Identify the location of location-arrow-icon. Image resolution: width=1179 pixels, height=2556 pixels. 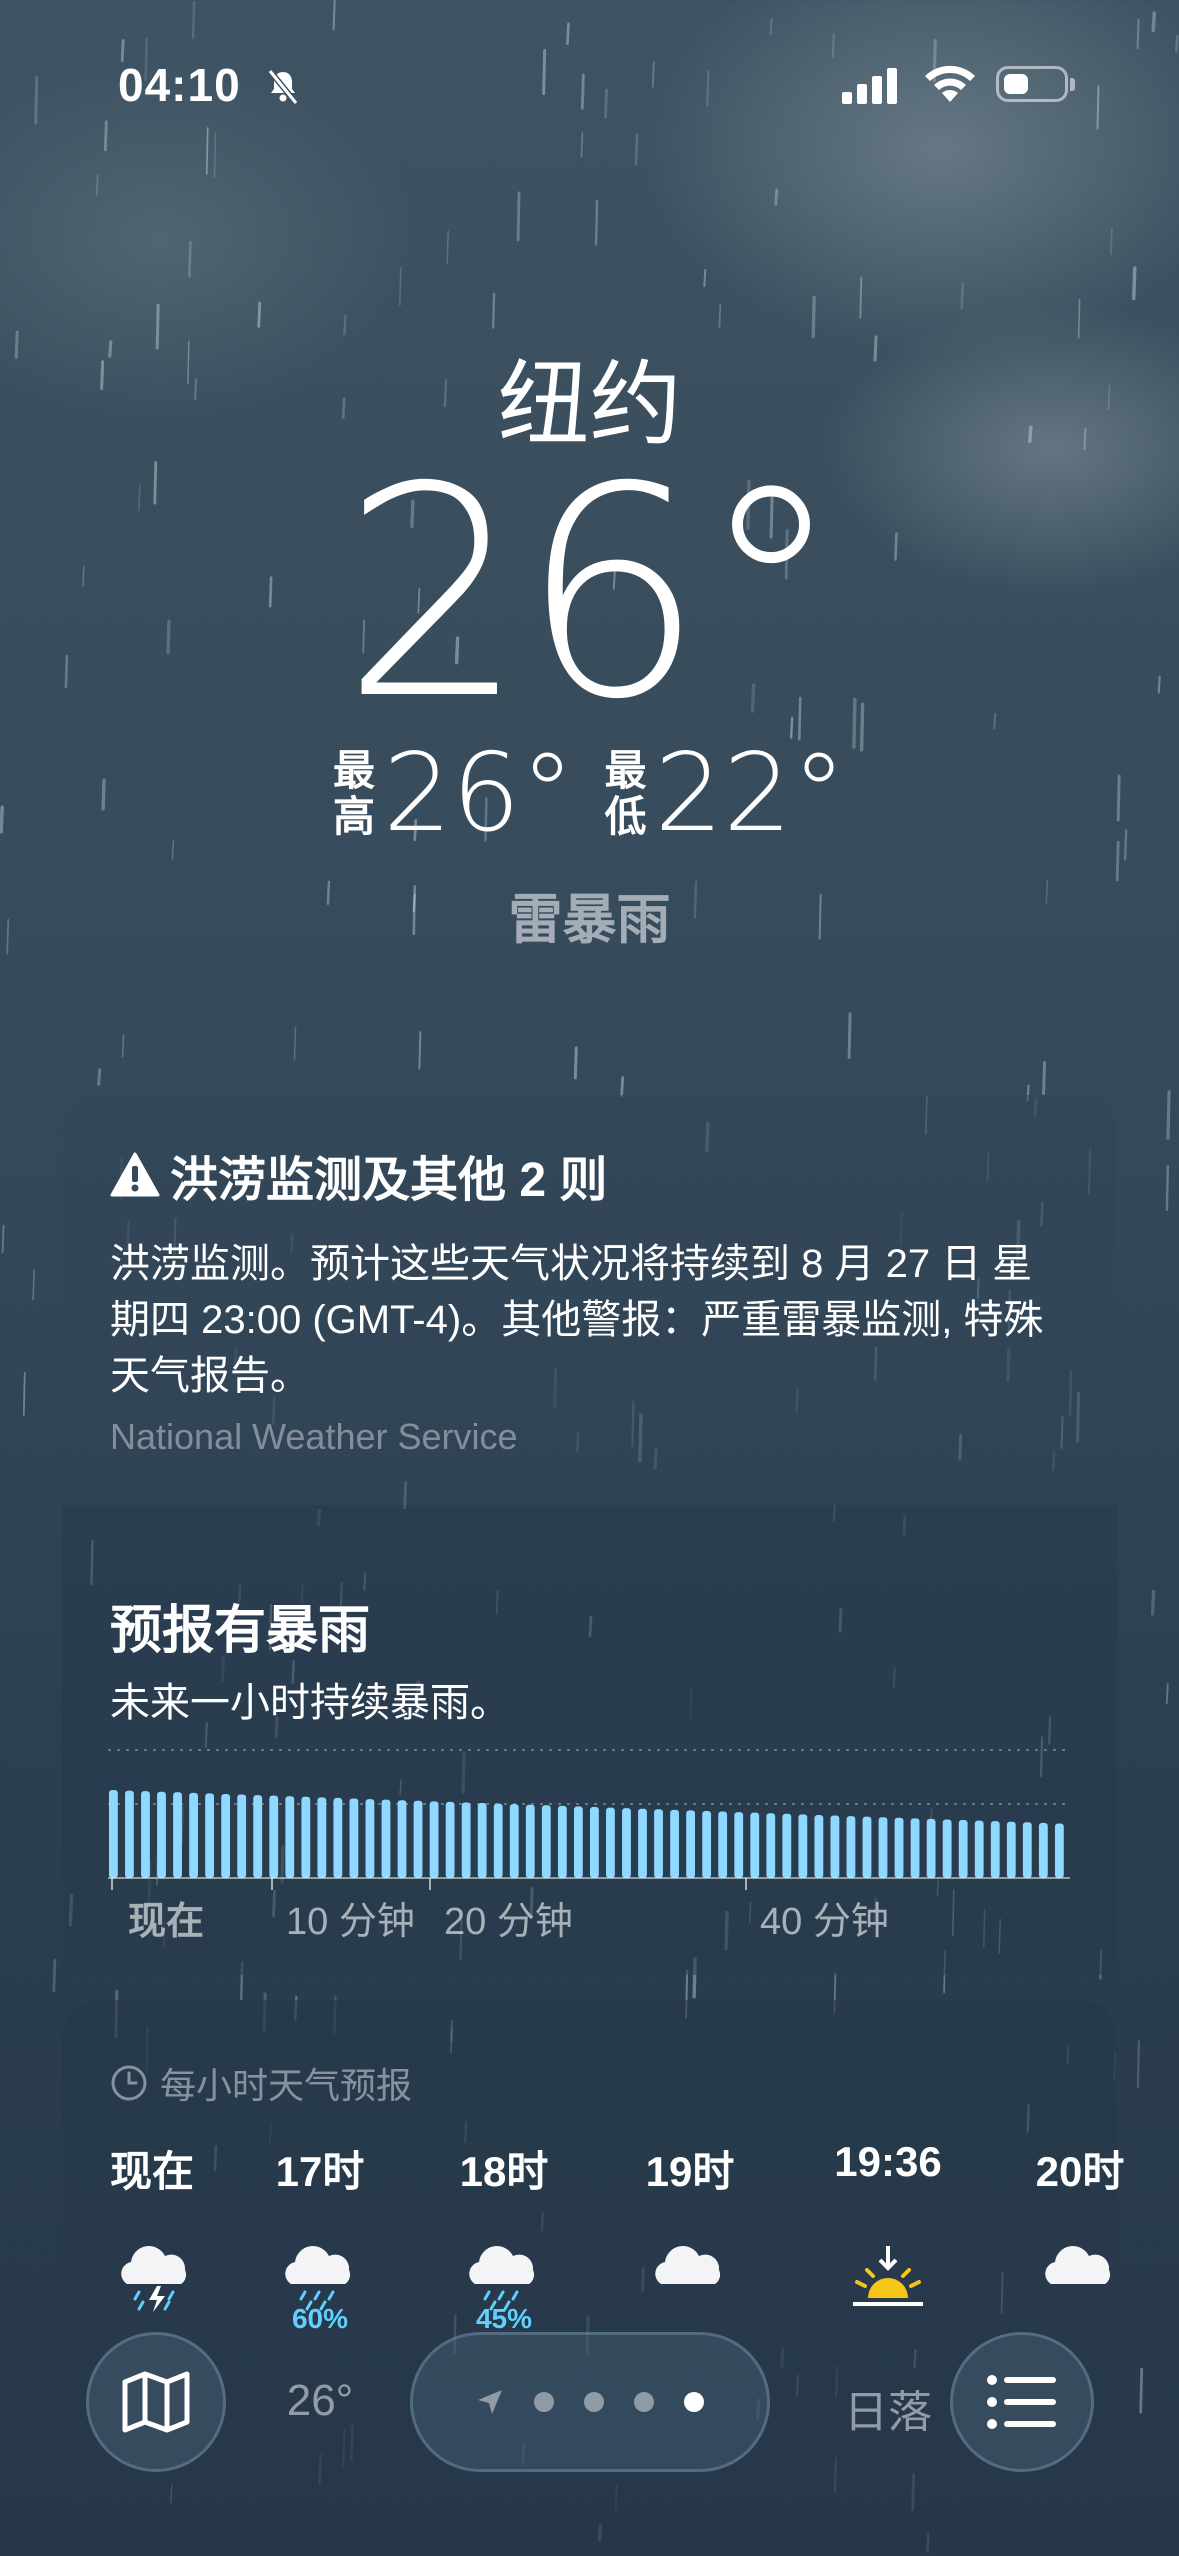
(490, 2402).